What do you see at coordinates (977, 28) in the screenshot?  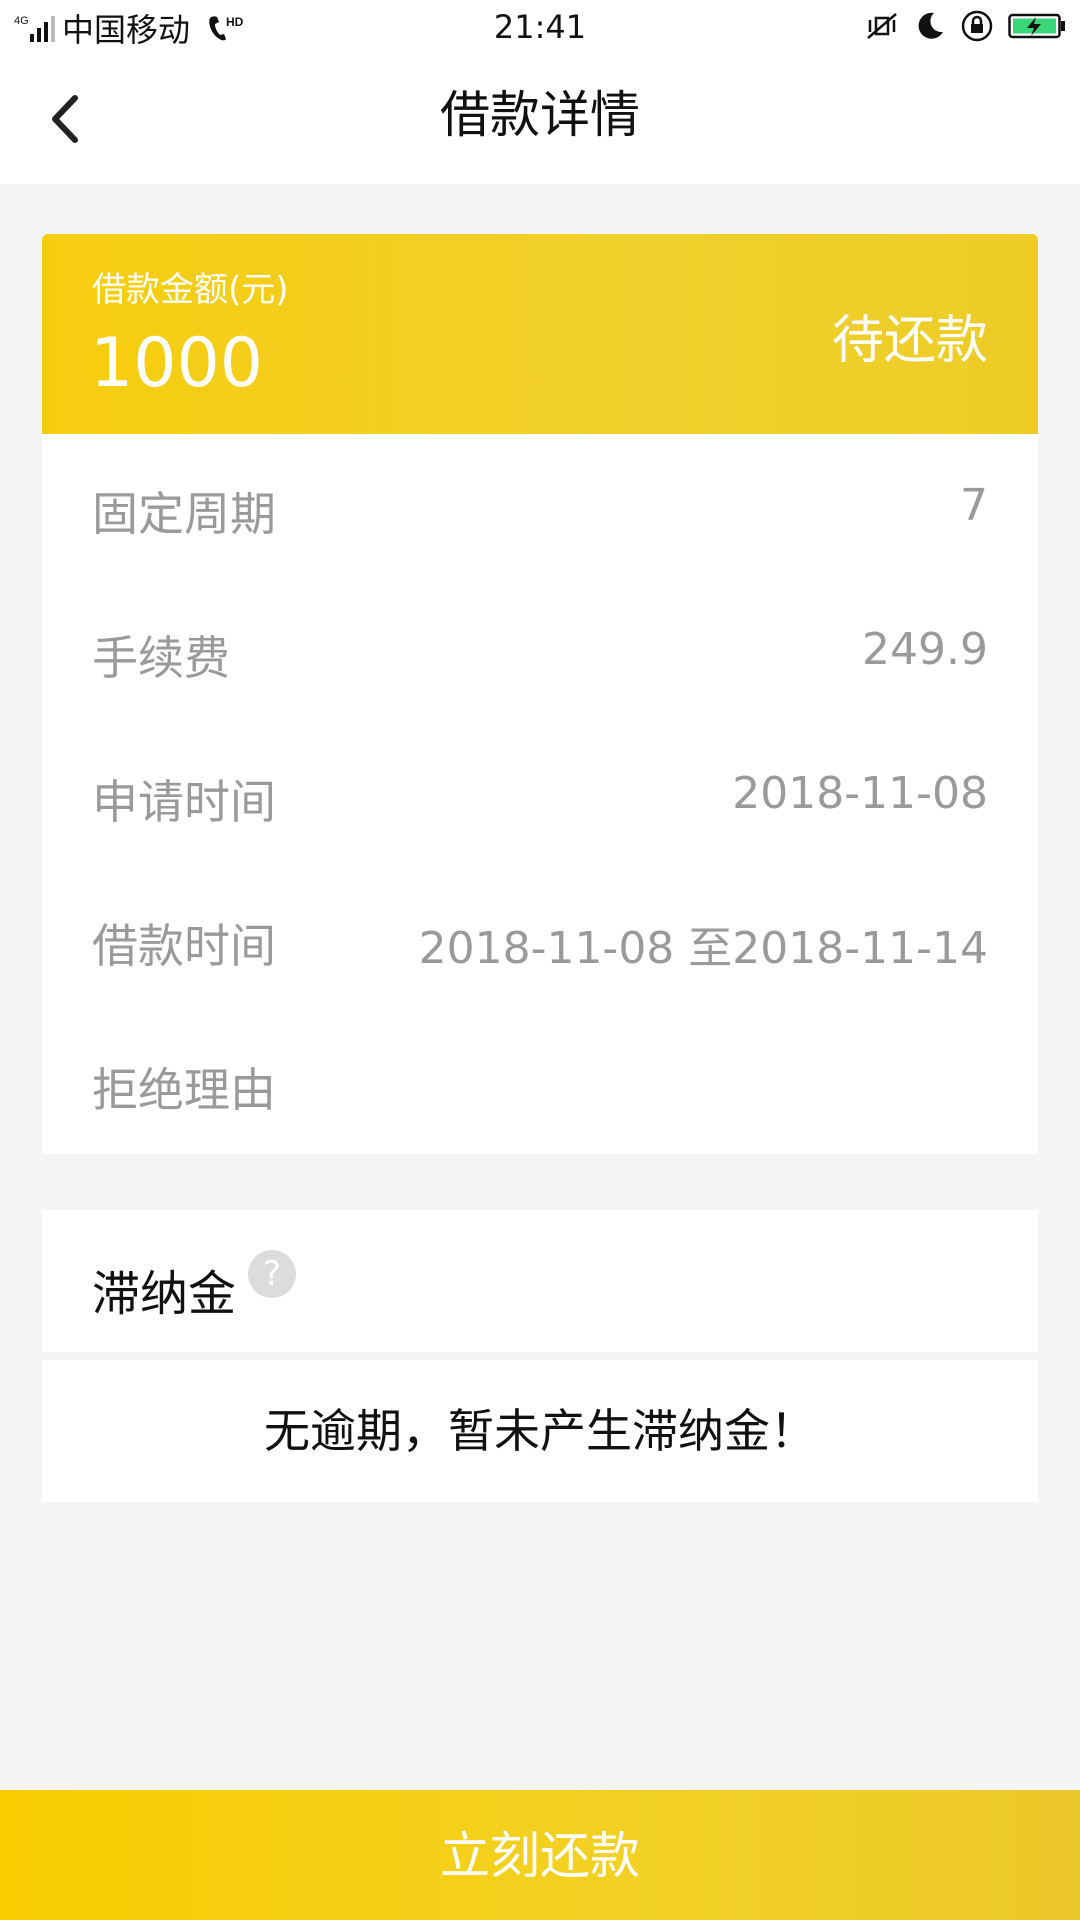 I see `rotation-lock-icon` at bounding box center [977, 28].